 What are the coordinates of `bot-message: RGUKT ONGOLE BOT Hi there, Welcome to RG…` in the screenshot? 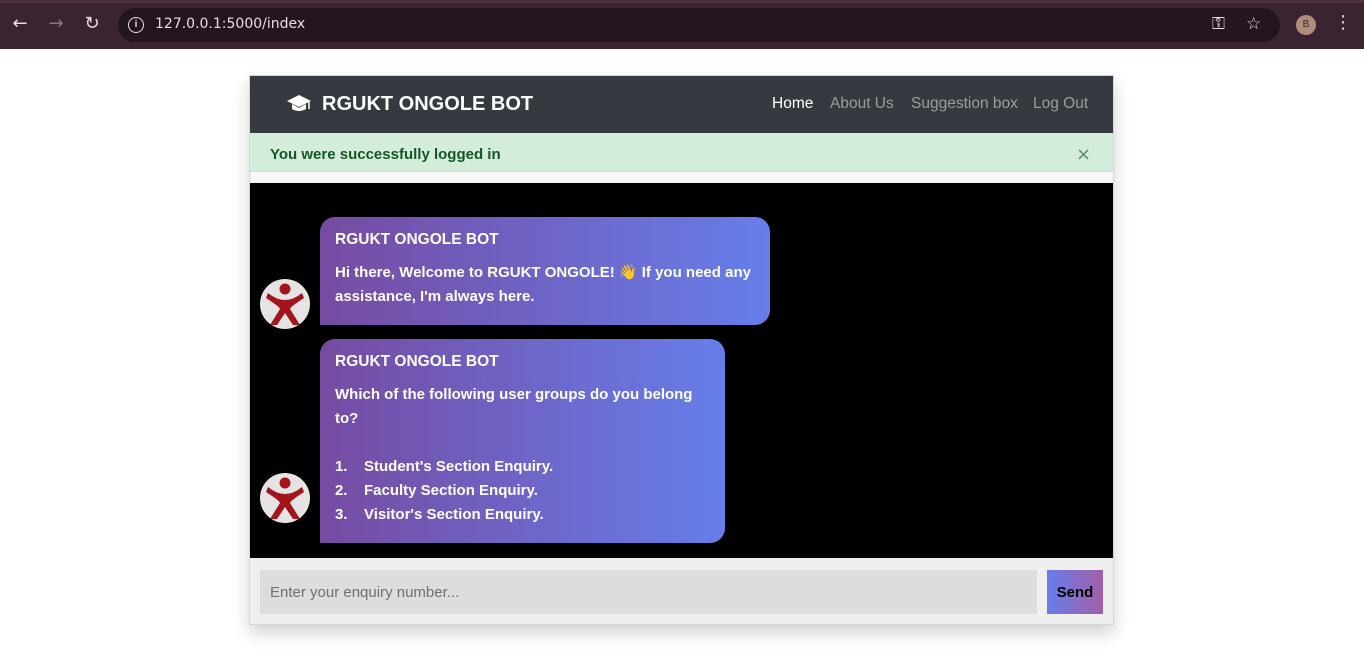 It's located at (545, 271).